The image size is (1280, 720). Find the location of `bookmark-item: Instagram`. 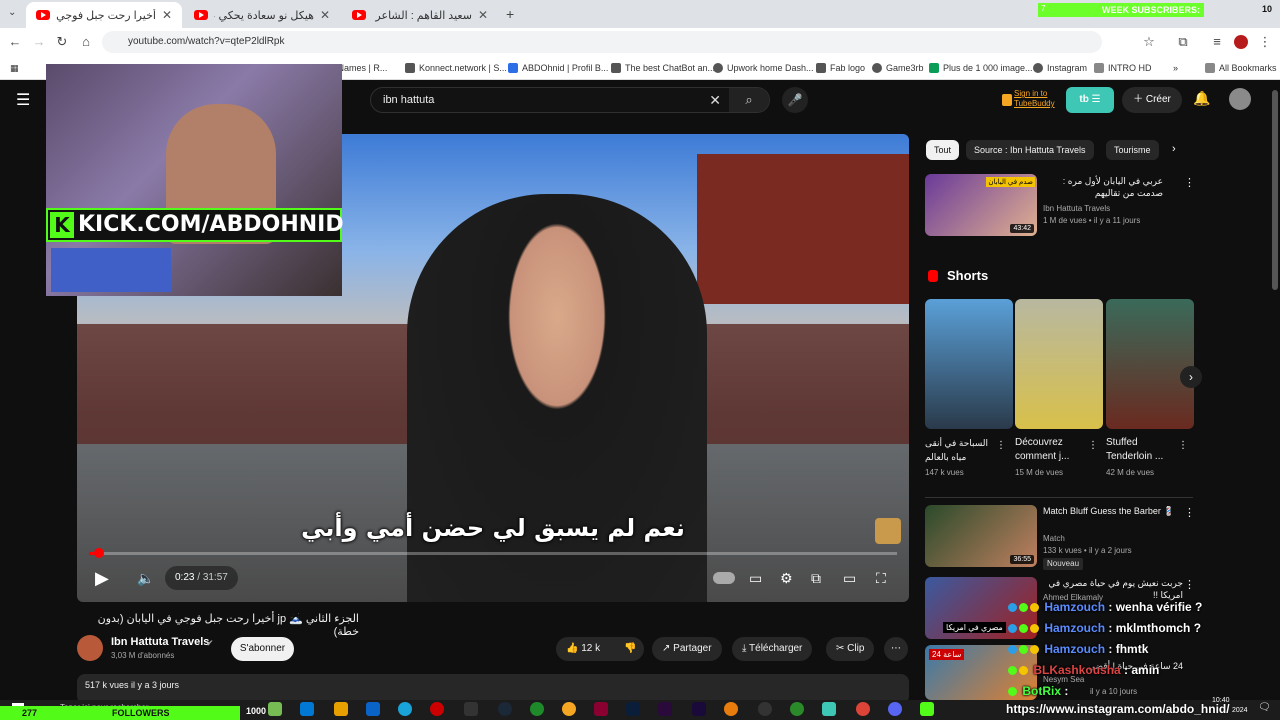

bookmark-item: Instagram is located at coordinates (1060, 68).